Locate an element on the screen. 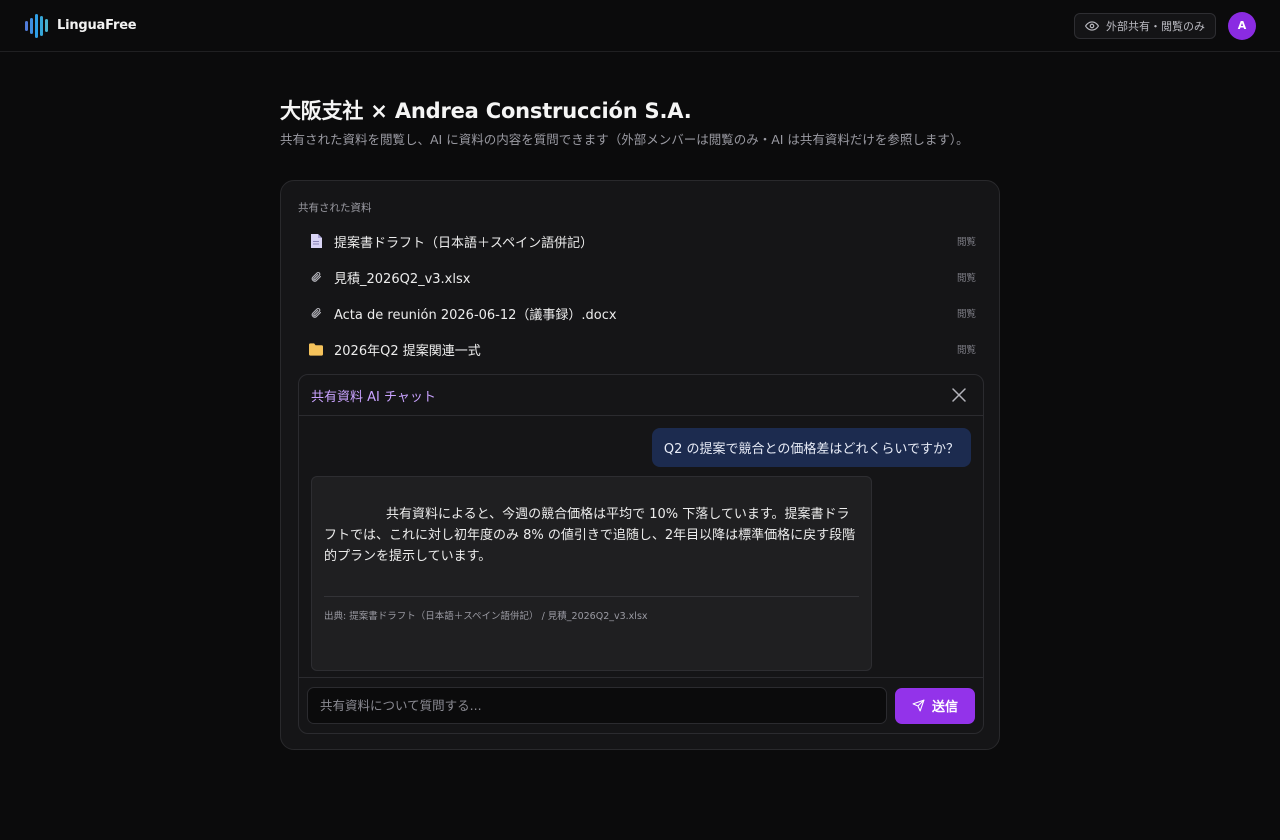 This screenshot has height=840, width=1280. chat-title: 共有資料 AI チャット is located at coordinates (373, 397).